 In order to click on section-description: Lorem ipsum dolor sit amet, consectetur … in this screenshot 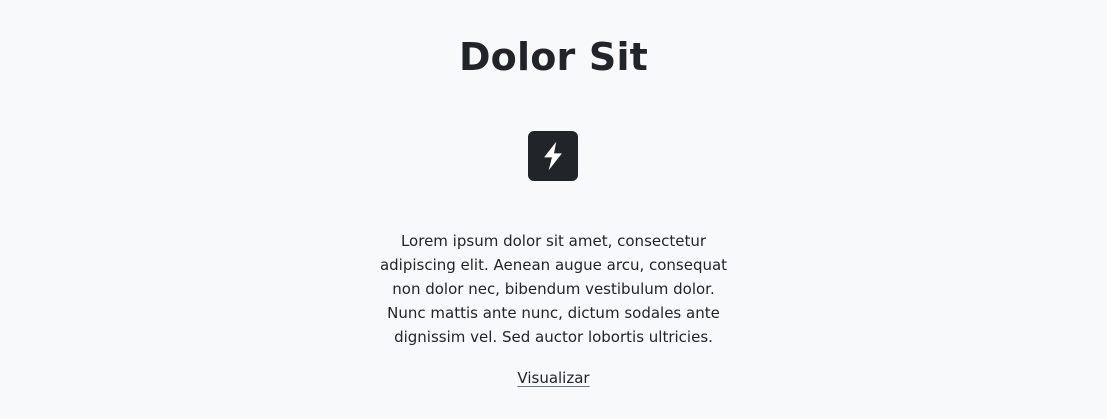, I will do `click(553, 289)`.